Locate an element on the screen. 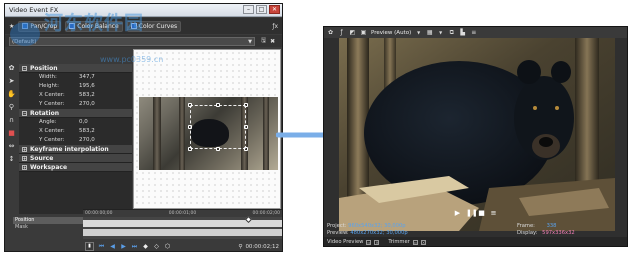 The height and width of the screenshot is (255, 631). tab-trimmer: Trimmer is located at coordinates (398, 242).